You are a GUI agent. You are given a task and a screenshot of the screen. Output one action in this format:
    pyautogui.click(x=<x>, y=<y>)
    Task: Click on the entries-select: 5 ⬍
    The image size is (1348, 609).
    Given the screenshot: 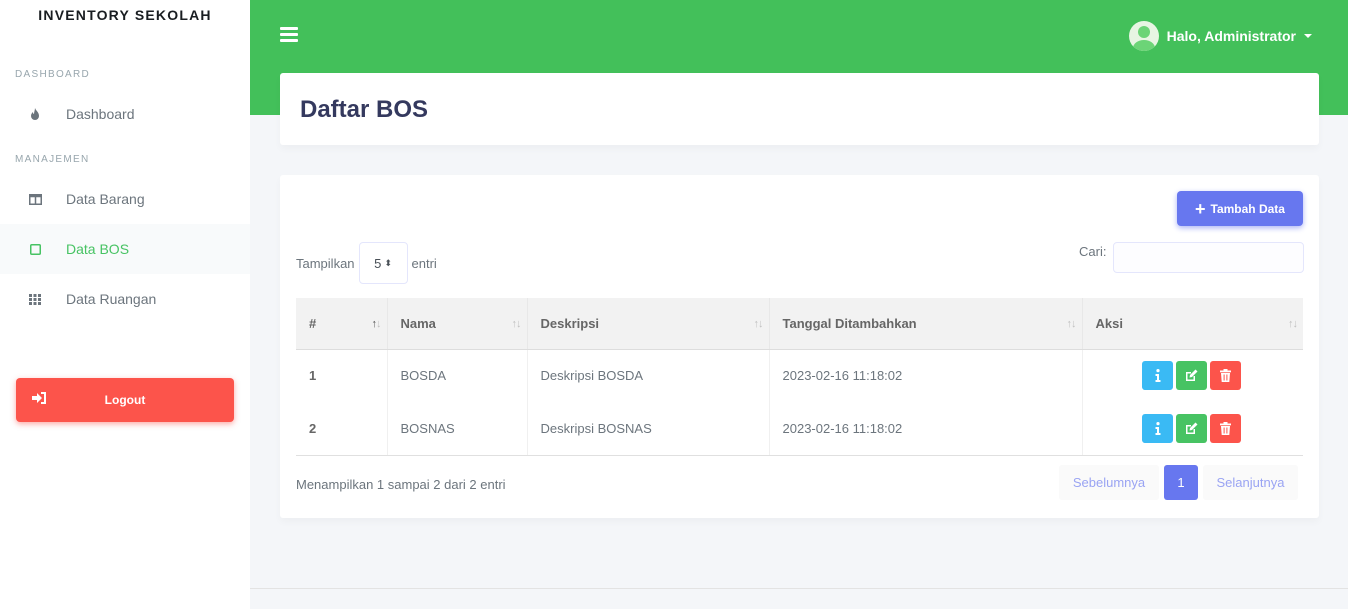 What is the action you would take?
    pyautogui.click(x=383, y=263)
    